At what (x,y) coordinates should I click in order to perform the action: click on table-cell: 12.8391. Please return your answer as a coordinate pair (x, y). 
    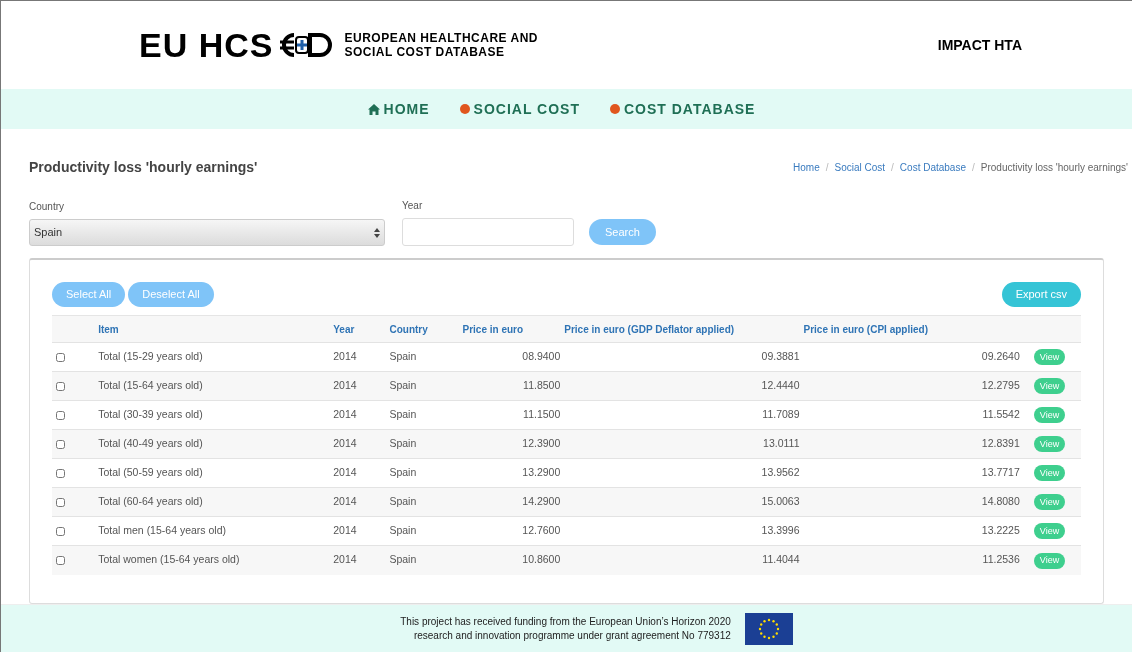
    Looking at the image, I should click on (1000, 443).